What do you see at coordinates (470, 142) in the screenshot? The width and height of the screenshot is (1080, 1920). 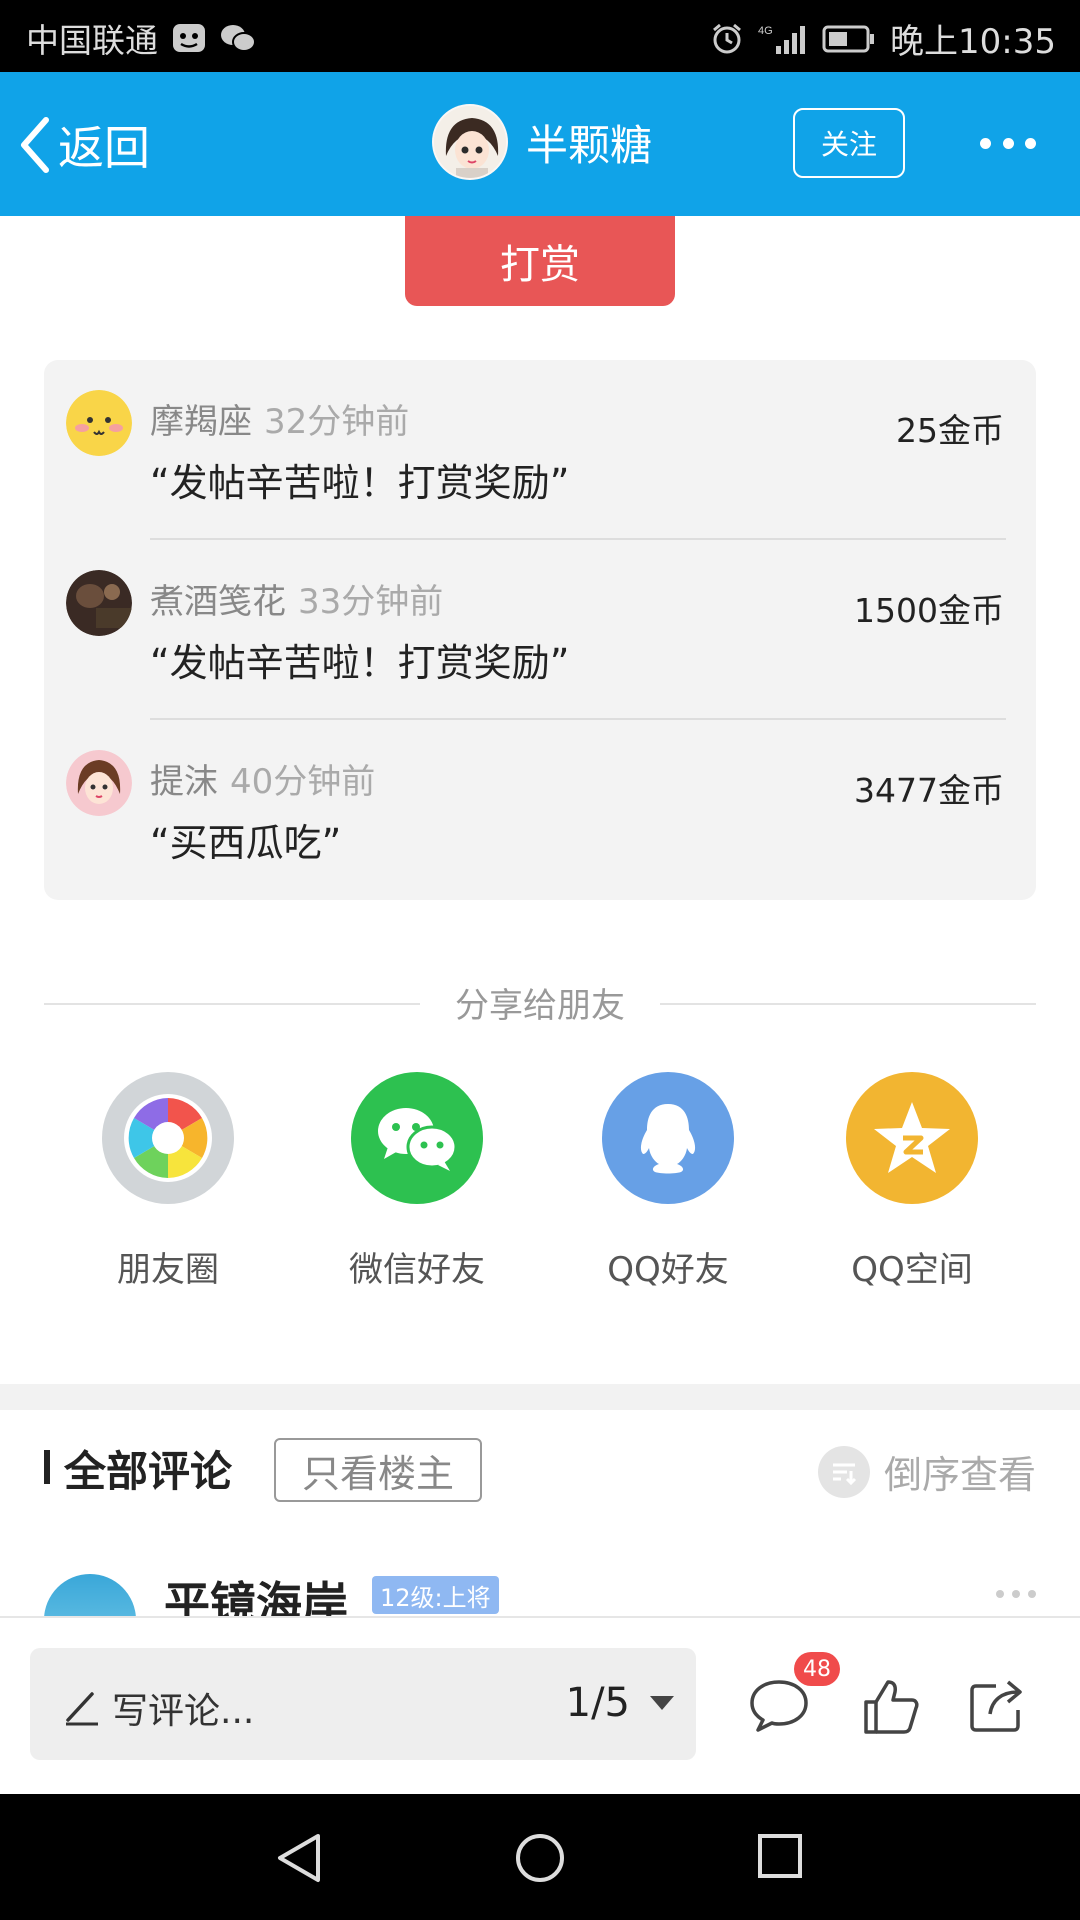 I see `author-avatar` at bounding box center [470, 142].